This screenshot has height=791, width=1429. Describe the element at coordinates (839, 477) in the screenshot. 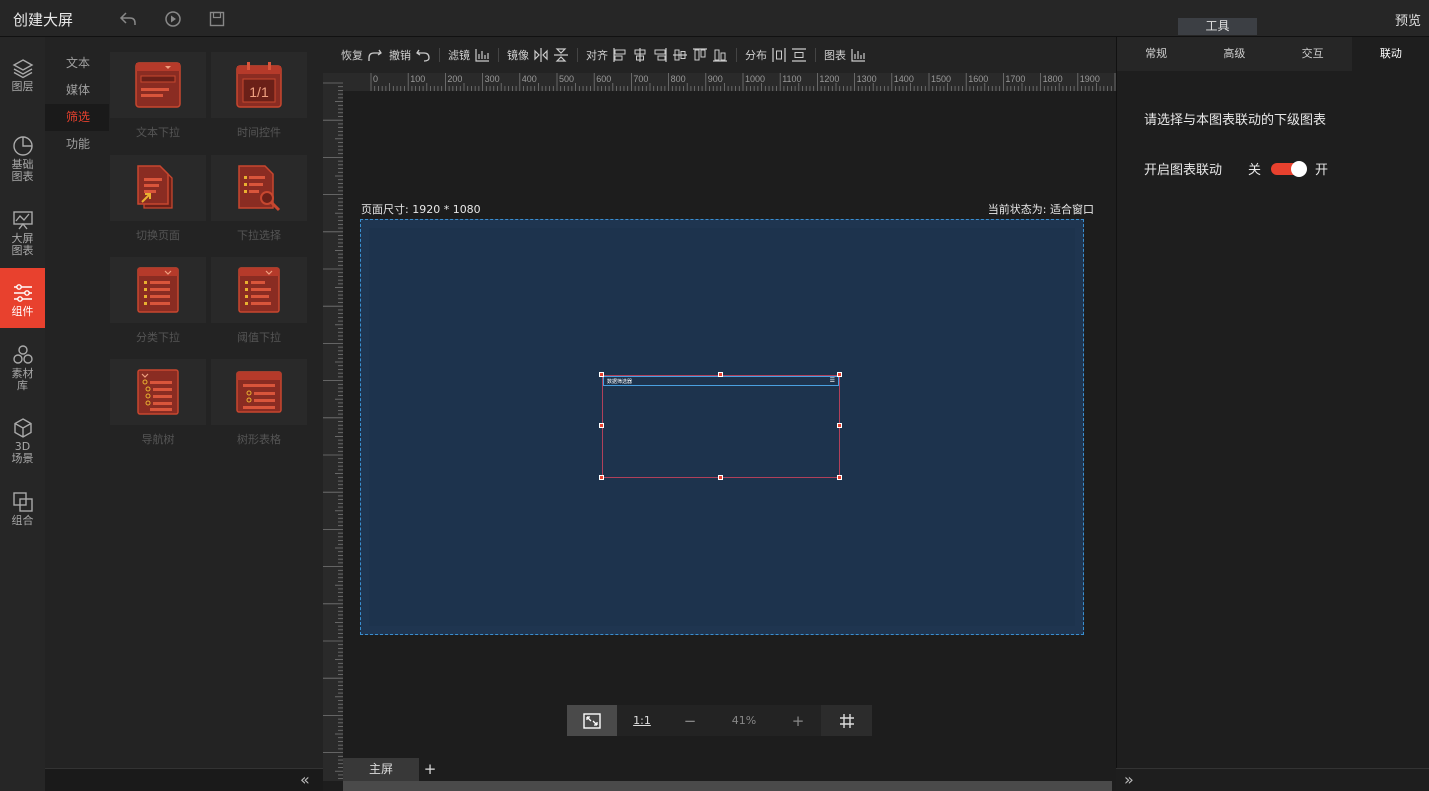

I see `resize-handle-se` at that location.